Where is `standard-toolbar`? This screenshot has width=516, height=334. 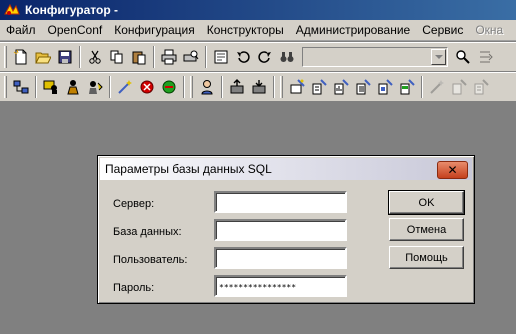 standard-toolbar is located at coordinates (258, 57).